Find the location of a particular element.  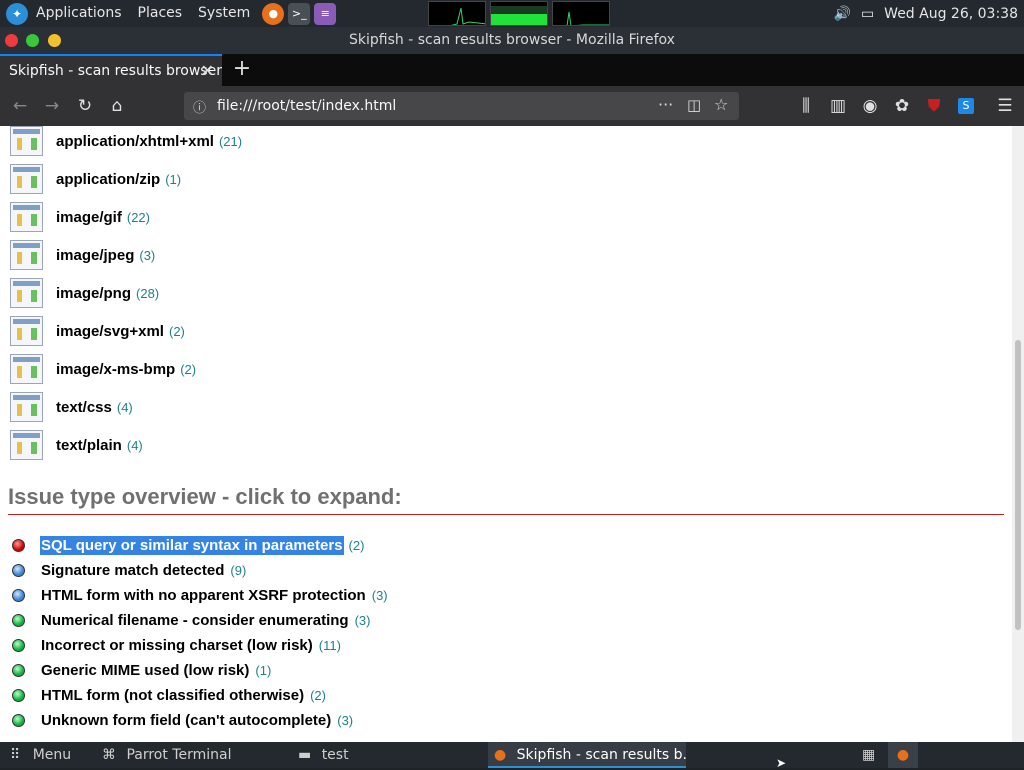

ublock-icon: ⛊ is located at coordinates (934, 106).